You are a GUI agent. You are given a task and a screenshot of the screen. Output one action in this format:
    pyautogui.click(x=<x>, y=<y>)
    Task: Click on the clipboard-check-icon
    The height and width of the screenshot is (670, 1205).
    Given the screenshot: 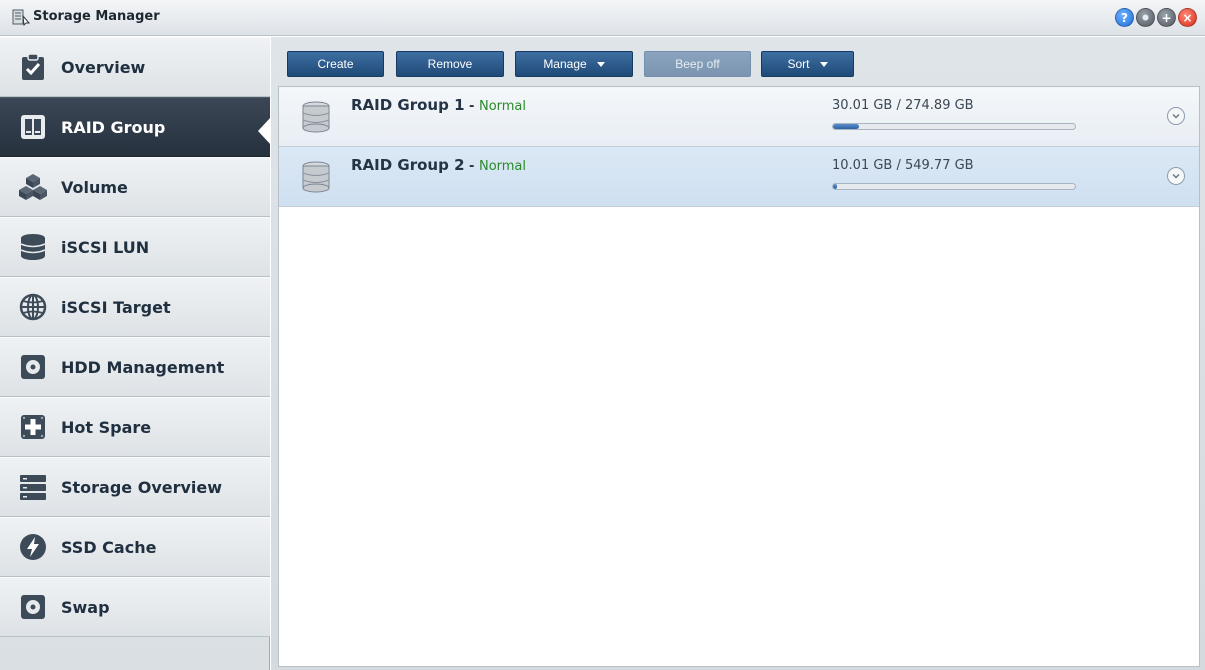 What is the action you would take?
    pyautogui.click(x=33, y=67)
    